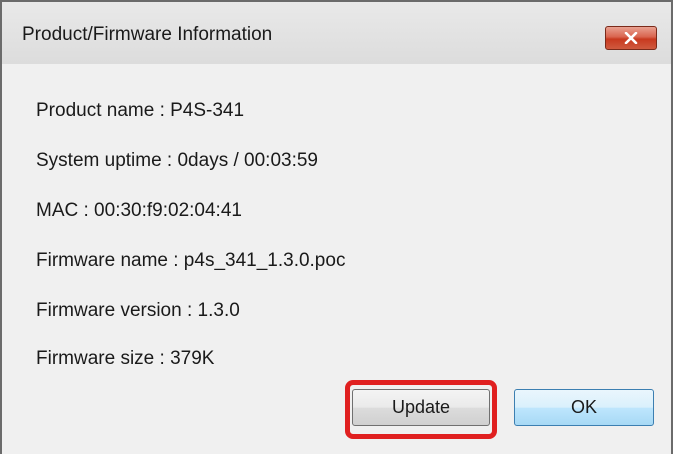  Describe the element at coordinates (177, 160) in the screenshot. I see `system-uptime-text: System uptime : 0days / 00:03:59` at that location.